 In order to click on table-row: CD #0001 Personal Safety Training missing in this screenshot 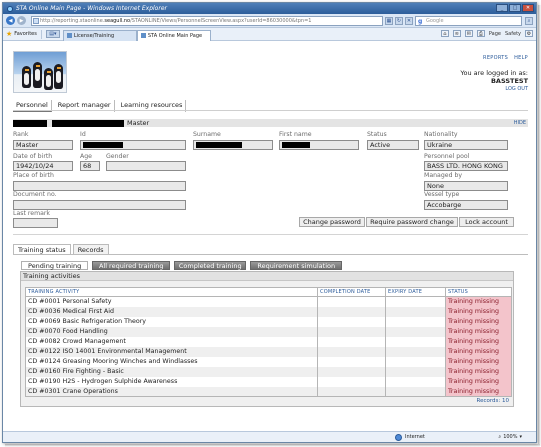, I will do `click(268, 301)`.